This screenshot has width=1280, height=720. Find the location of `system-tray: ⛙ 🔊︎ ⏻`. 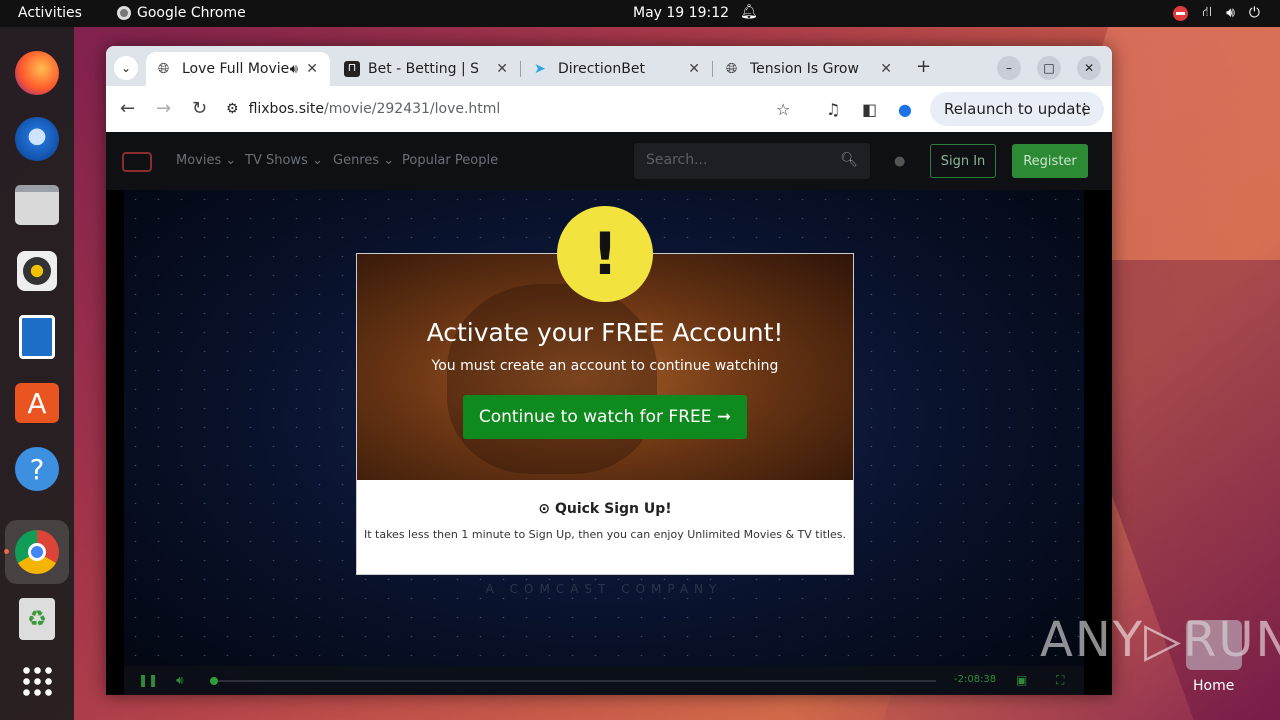

system-tray: ⛙ 🔊︎ ⏻ is located at coordinates (1216, 13).